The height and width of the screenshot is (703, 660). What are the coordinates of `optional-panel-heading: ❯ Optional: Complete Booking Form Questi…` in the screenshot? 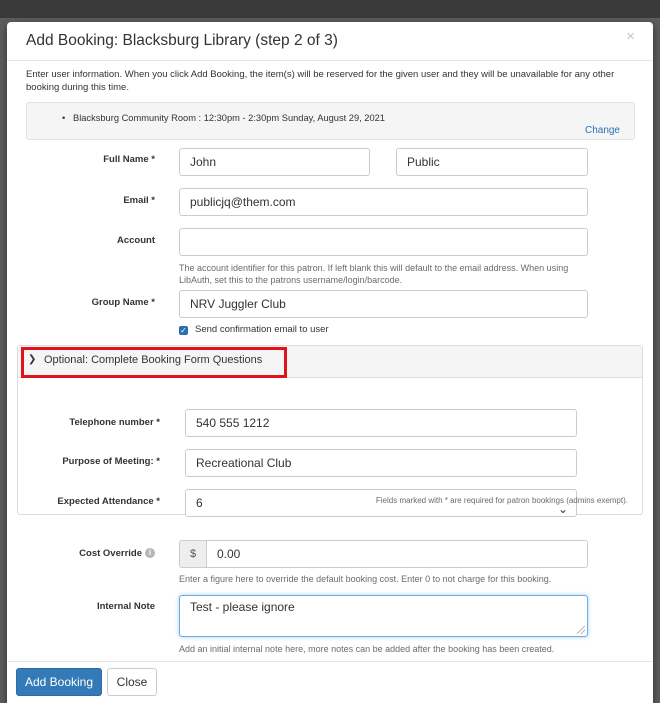 It's located at (330, 362).